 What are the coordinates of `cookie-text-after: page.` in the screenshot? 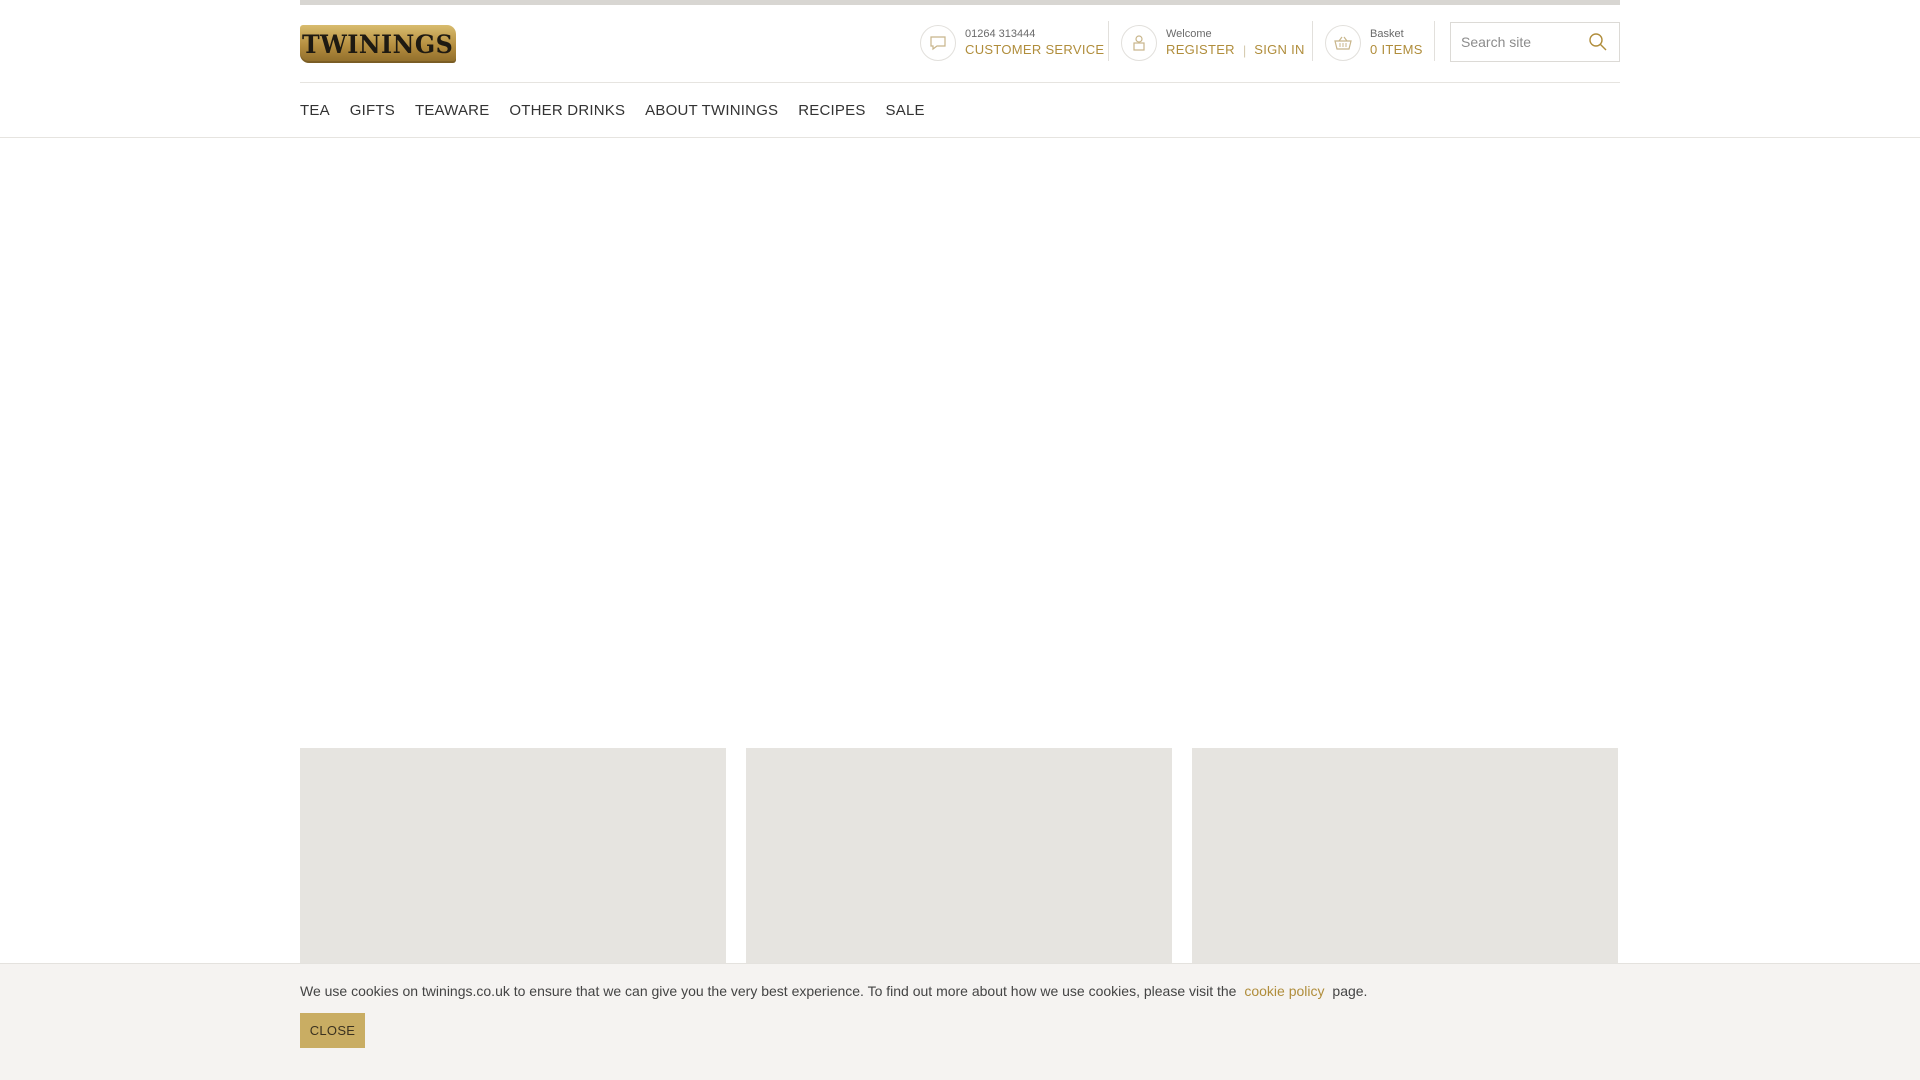 It's located at (1350, 991).